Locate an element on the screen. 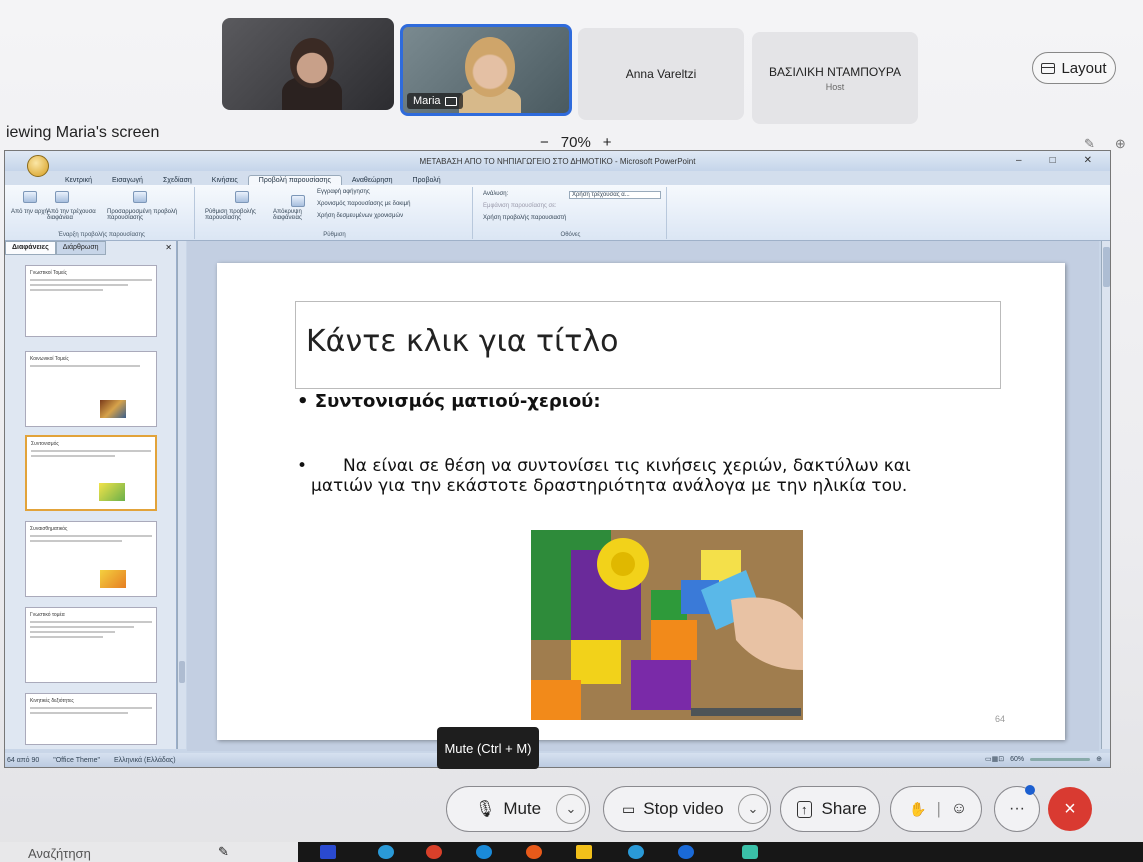 This screenshot has height=862, width=1143. presenter-view-label: Χρήση προβολής παρουσιαστή is located at coordinates (524, 218).